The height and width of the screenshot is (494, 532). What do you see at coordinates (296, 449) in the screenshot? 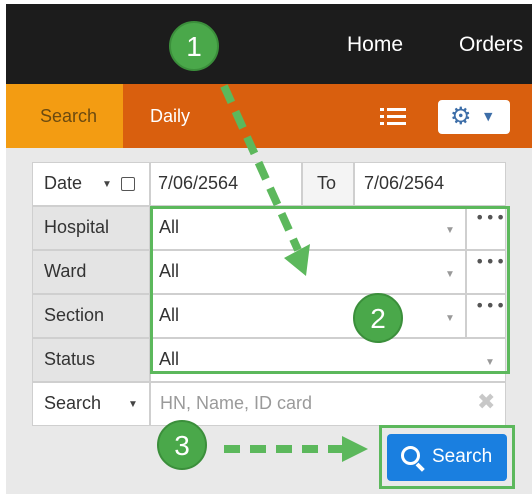
I see `arrow-three` at bounding box center [296, 449].